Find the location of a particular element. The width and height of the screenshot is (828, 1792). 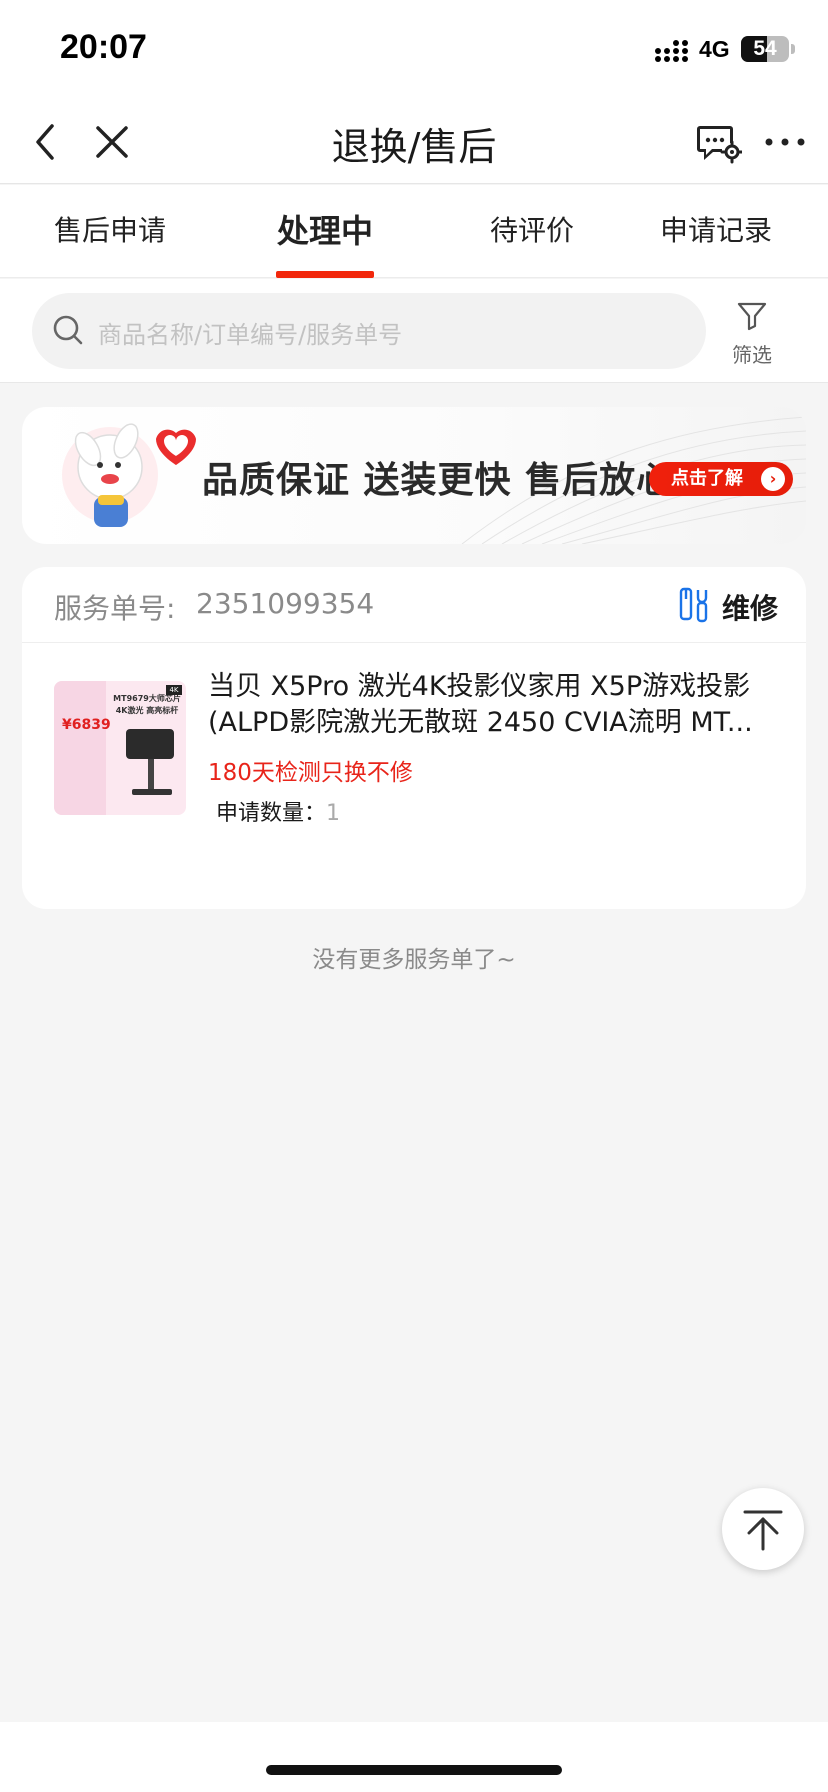

status-bar: 20:07 4G 54 is located at coordinates (414, 50).